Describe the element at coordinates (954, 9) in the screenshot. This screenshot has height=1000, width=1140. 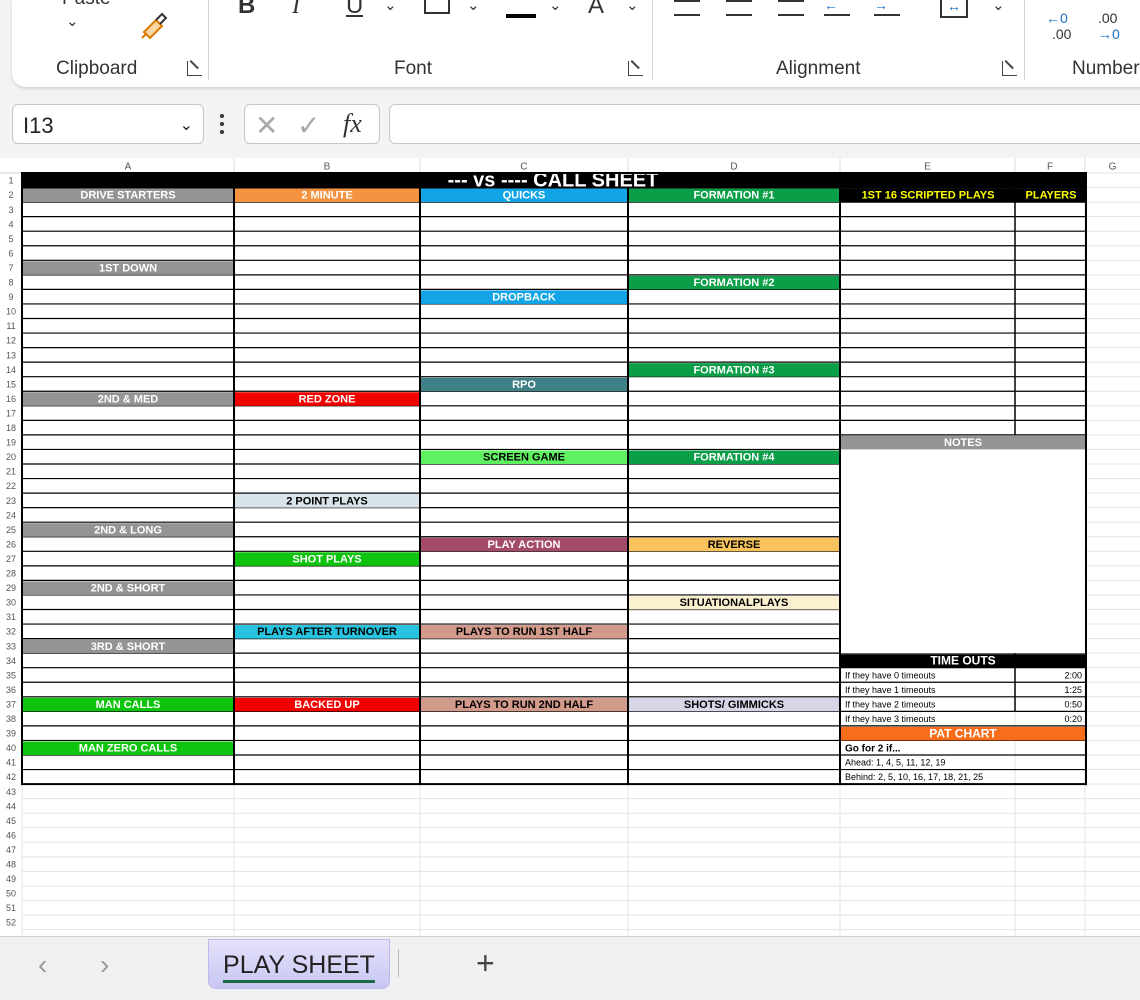
I see `wrap-text-icon: ↔` at that location.